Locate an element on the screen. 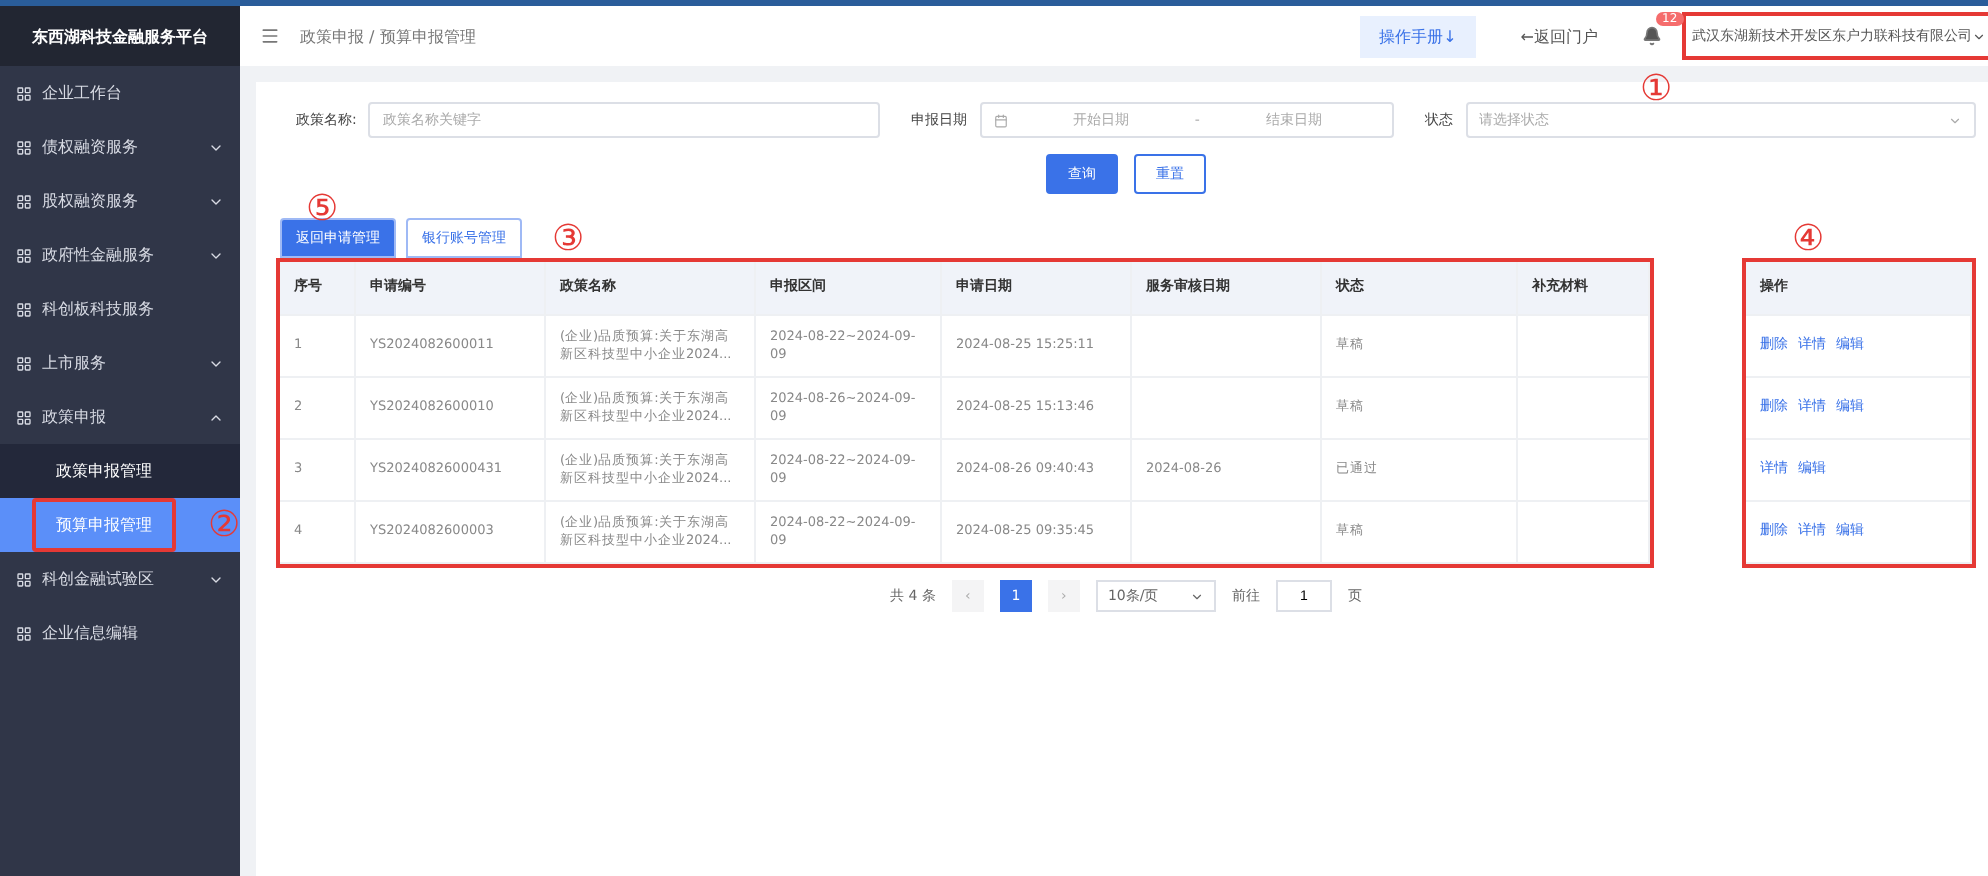 The image size is (1988, 876). annotation-number: ③ is located at coordinates (568, 240).